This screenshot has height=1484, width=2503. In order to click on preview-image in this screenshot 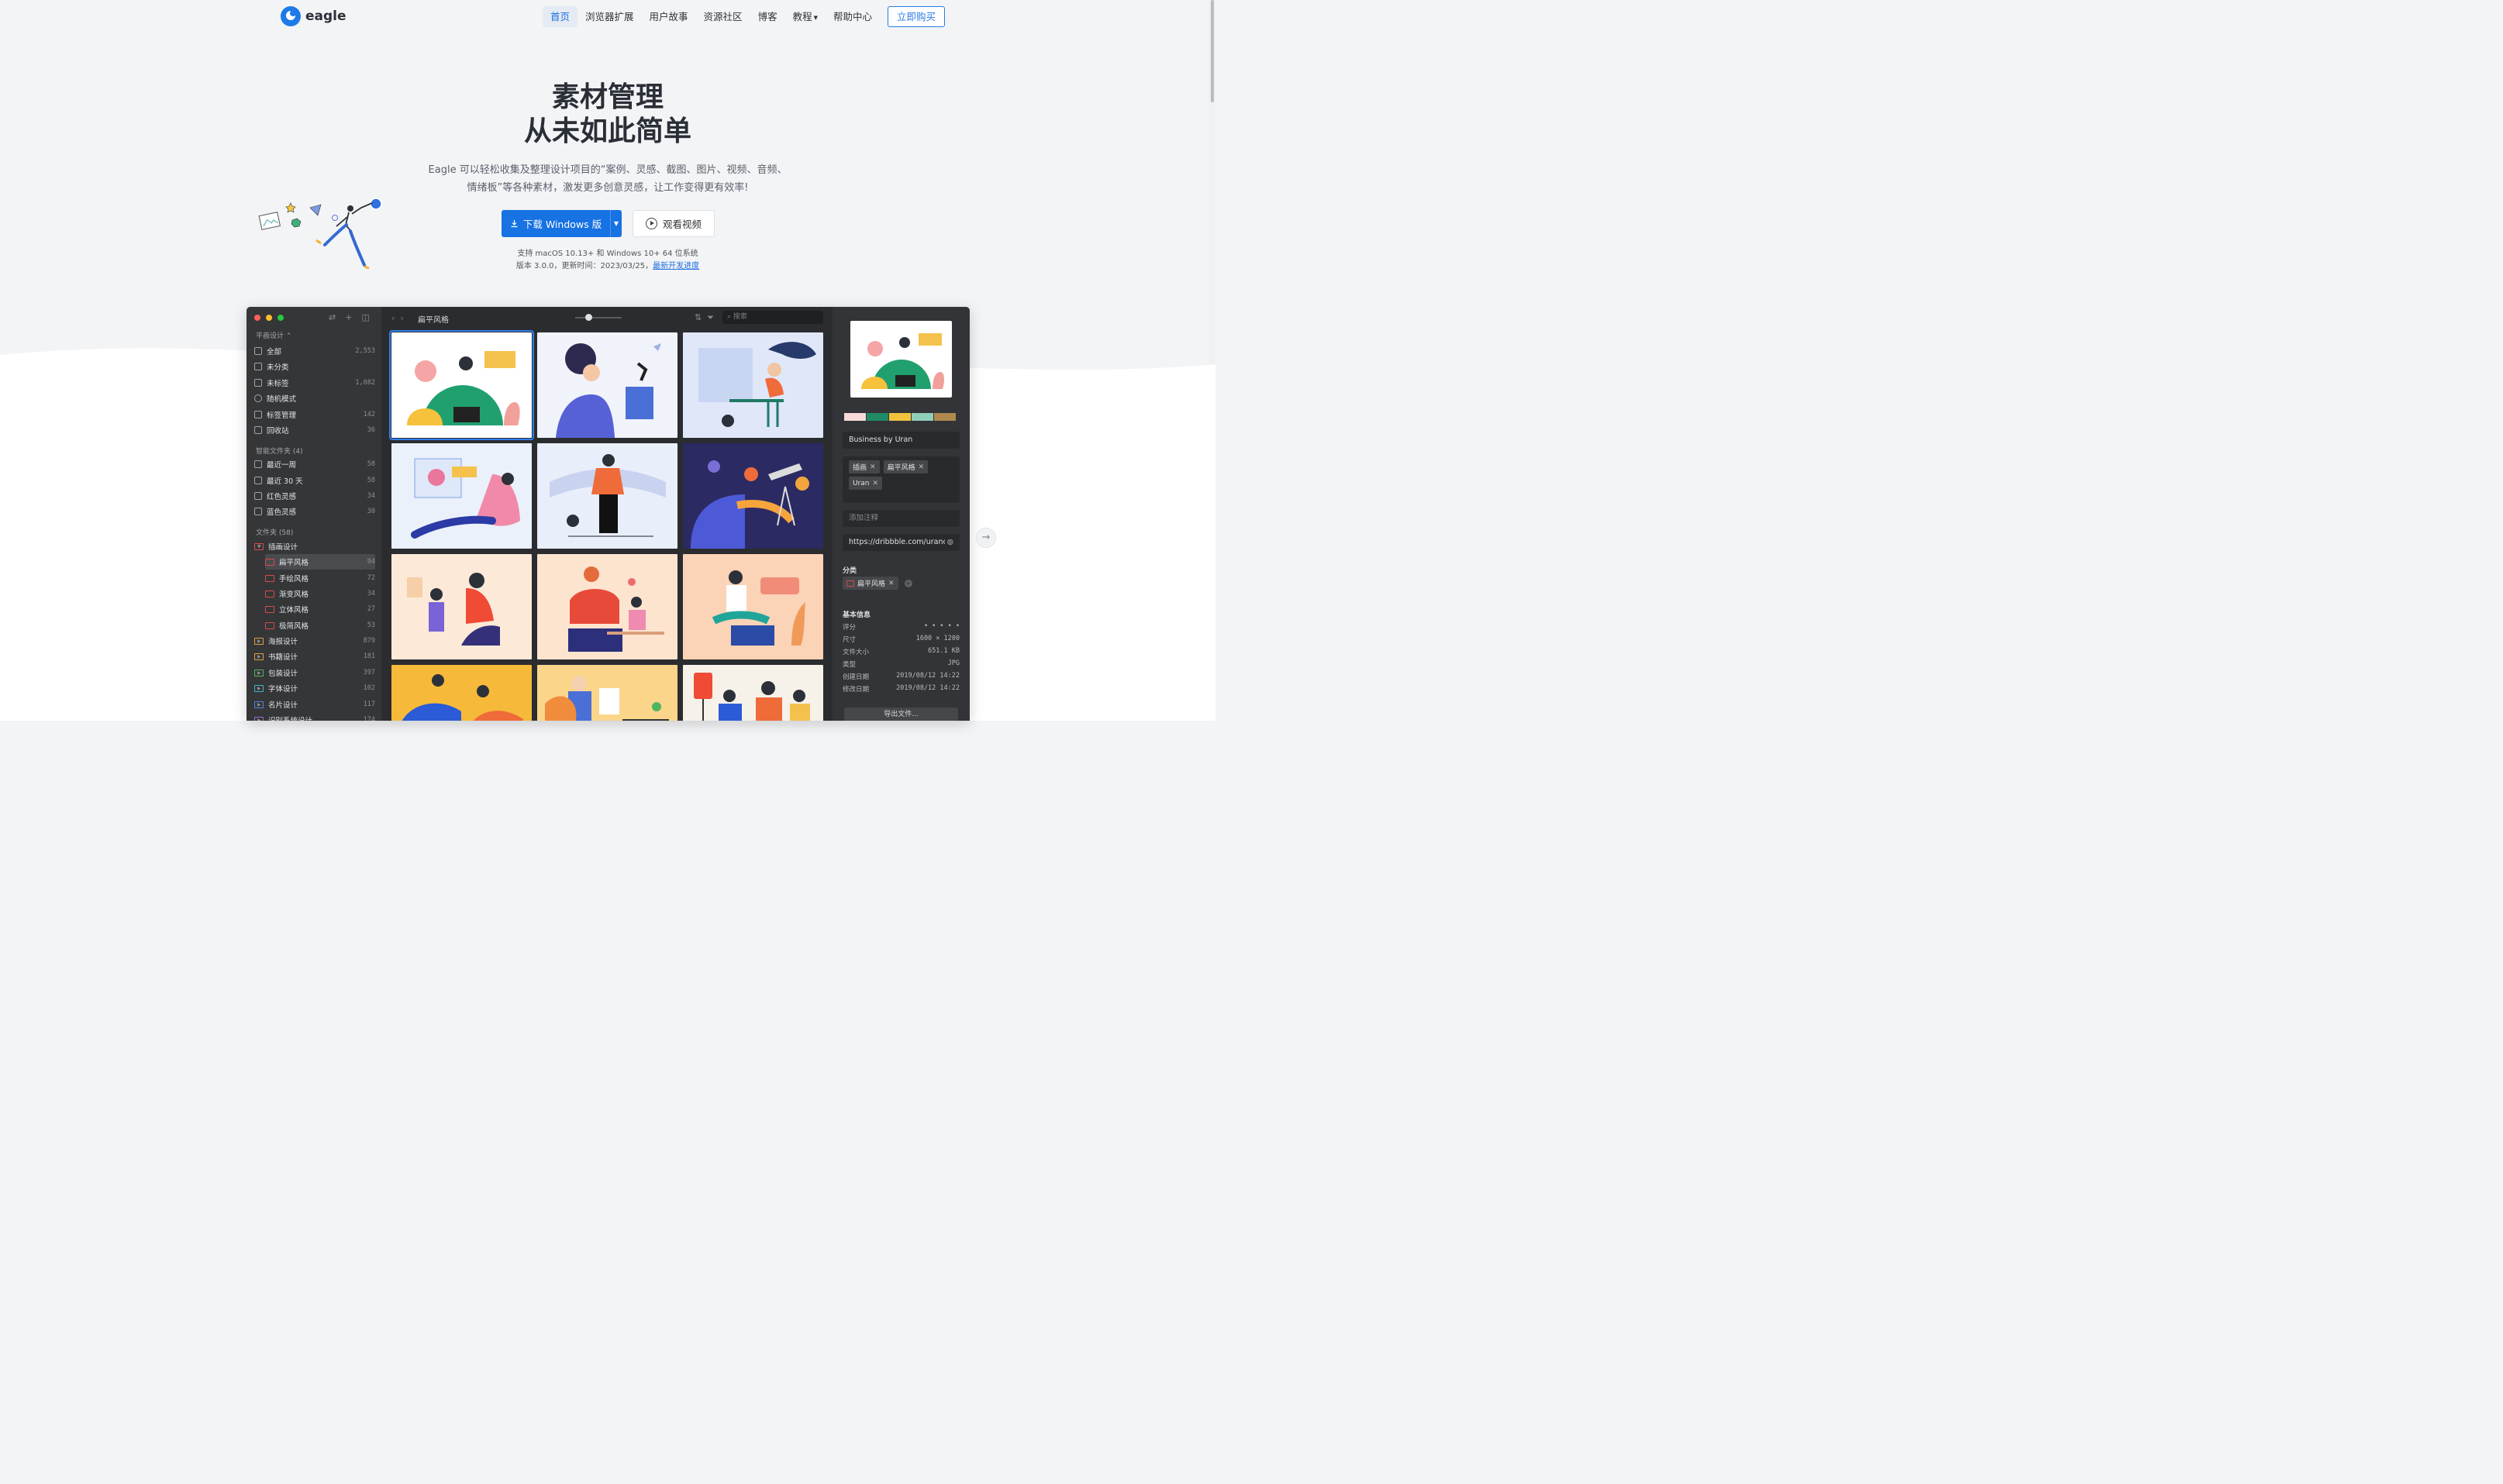, I will do `click(901, 359)`.